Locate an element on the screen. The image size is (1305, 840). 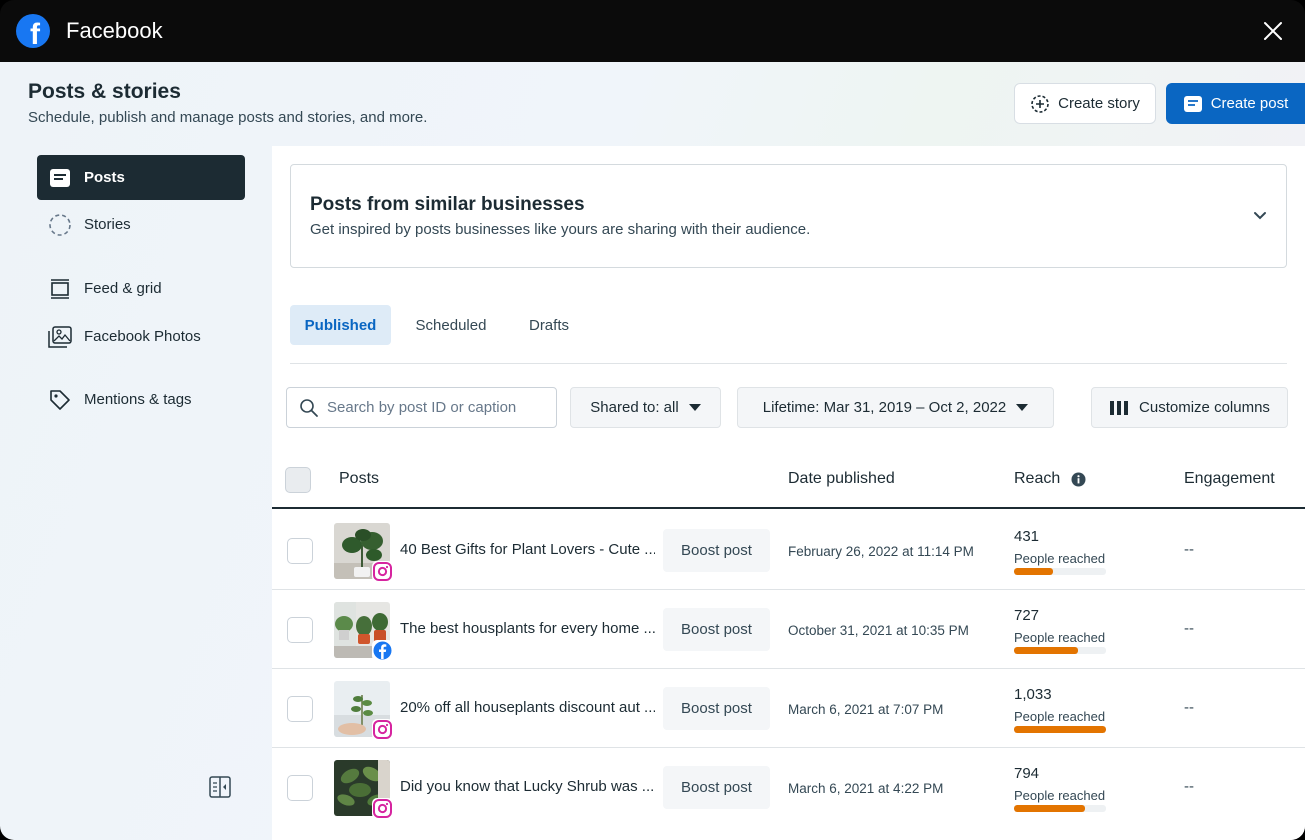
shared-to-dropdown: Shared to: all is located at coordinates (645, 407).